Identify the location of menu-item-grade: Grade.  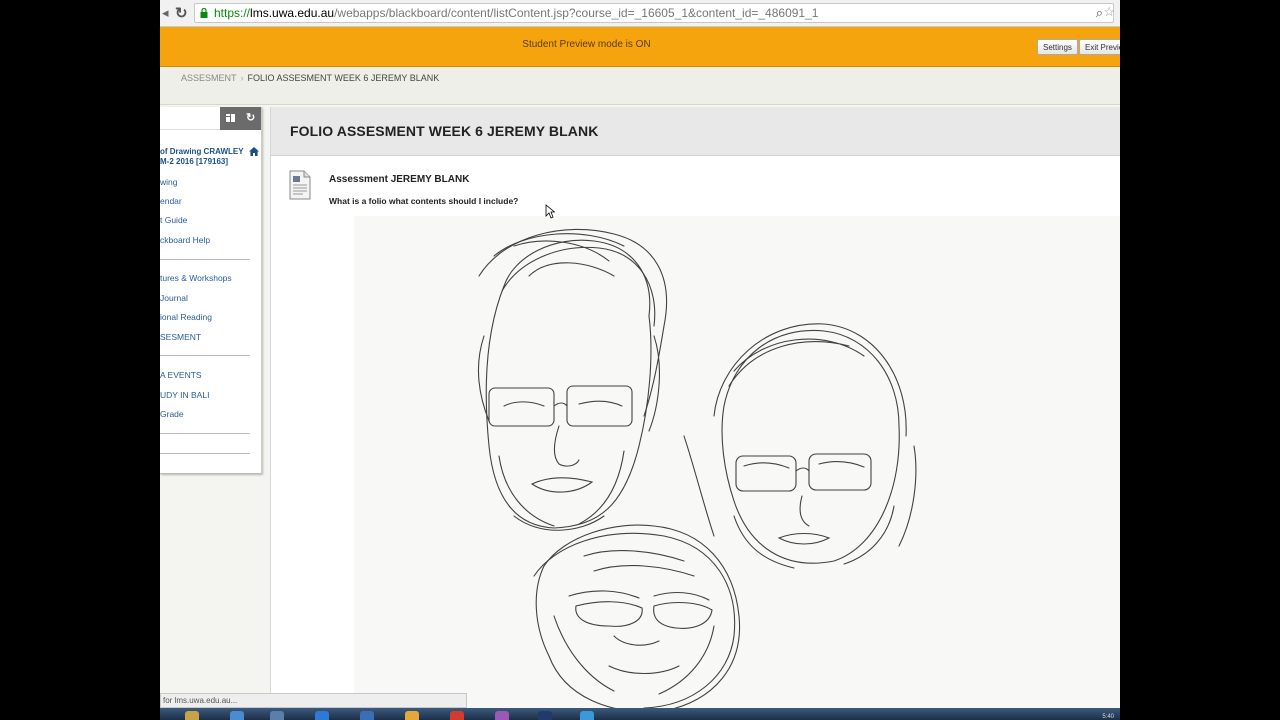
(172, 414).